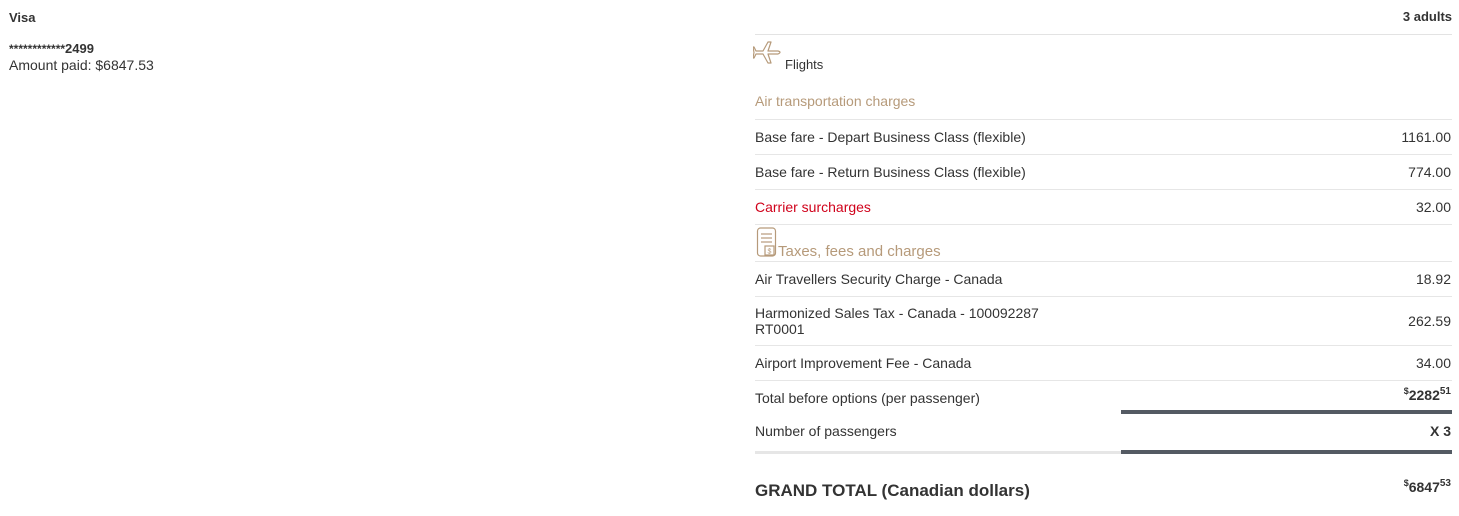  What do you see at coordinates (37, 49) in the screenshot?
I see `card-number-mask: ************` at bounding box center [37, 49].